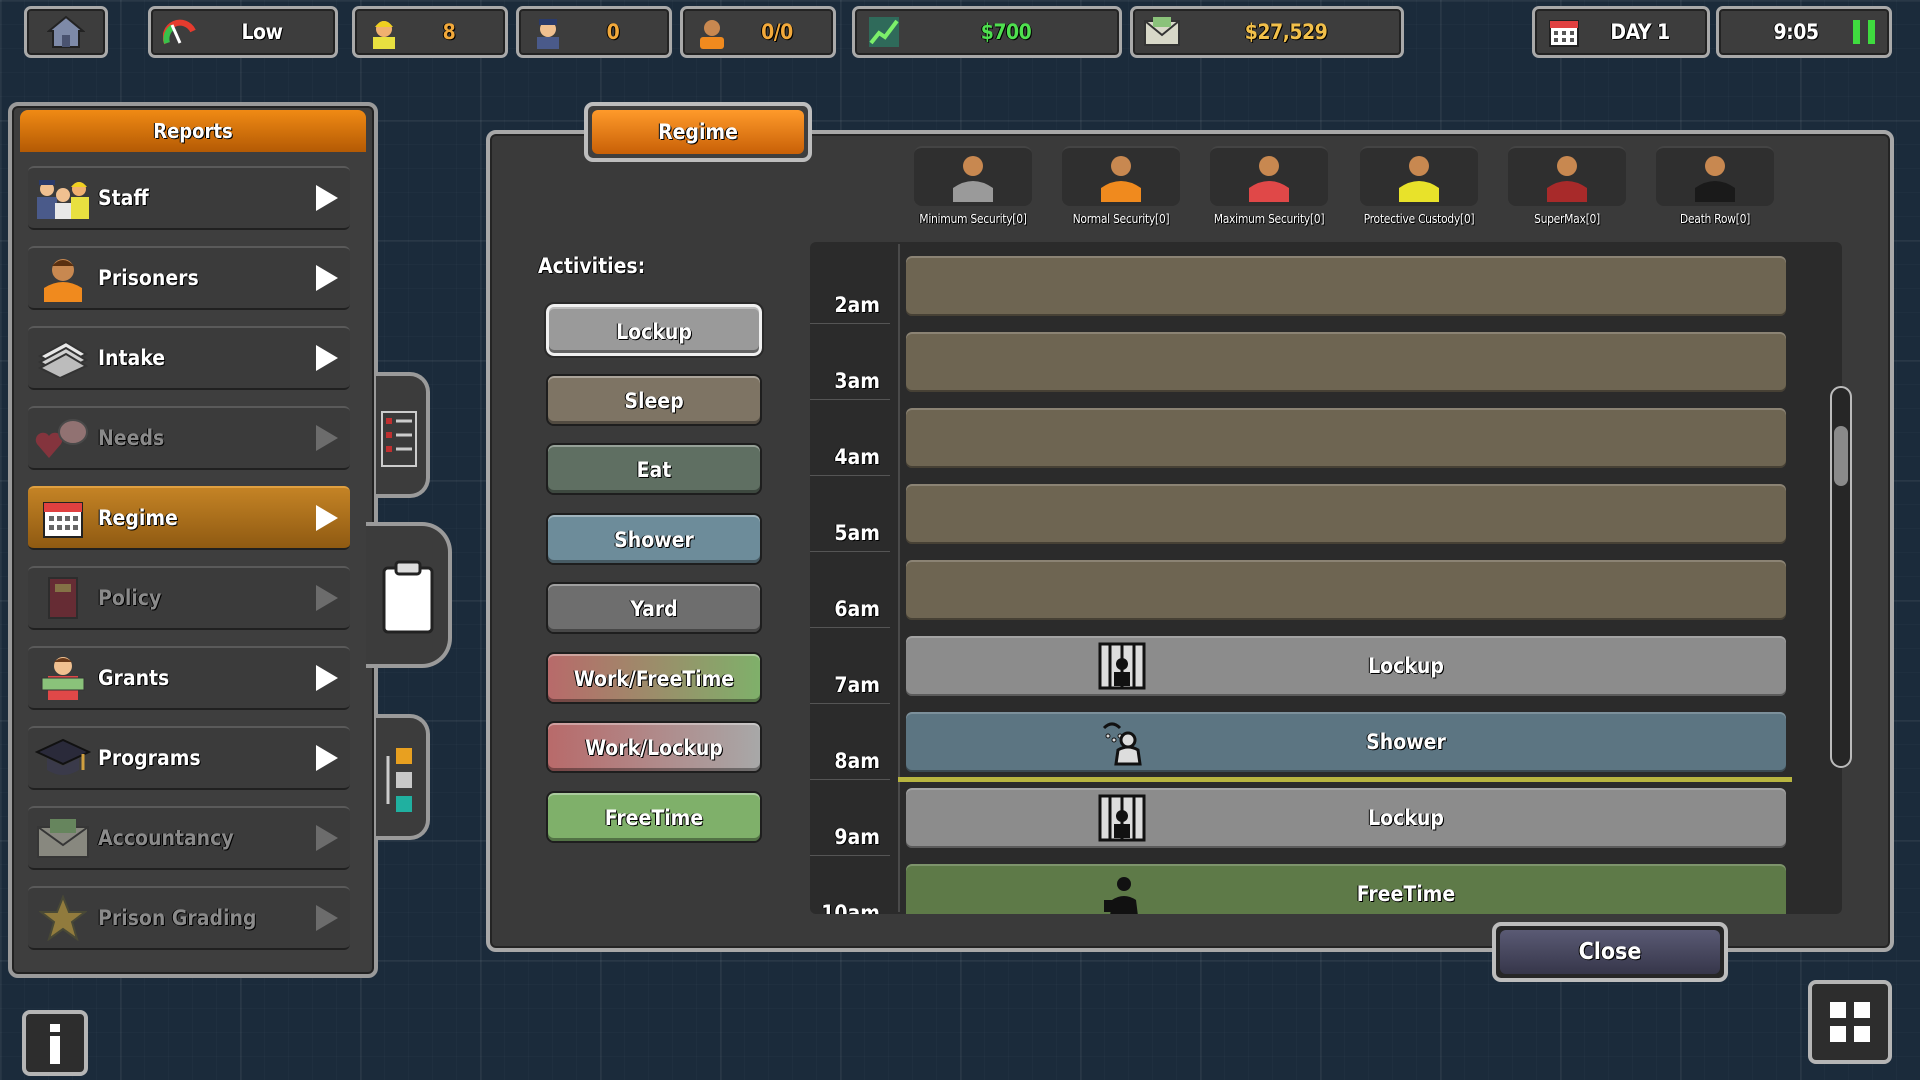 The width and height of the screenshot is (1920, 1080). I want to click on policy-book-icon, so click(63, 598).